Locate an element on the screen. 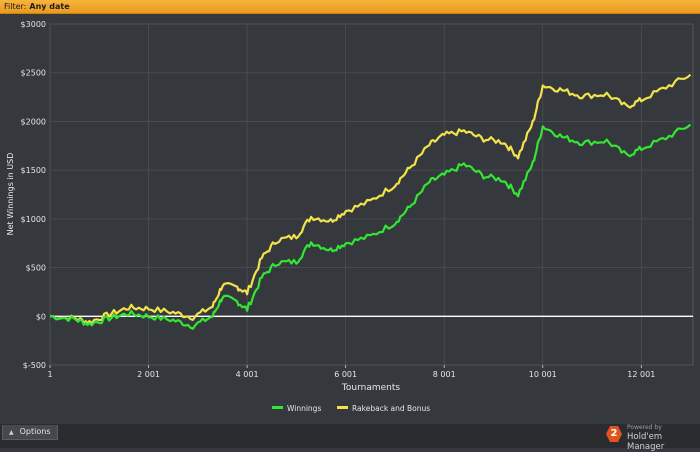 The image size is (700, 452). y-tick-label: $2500 is located at coordinates (33, 73).